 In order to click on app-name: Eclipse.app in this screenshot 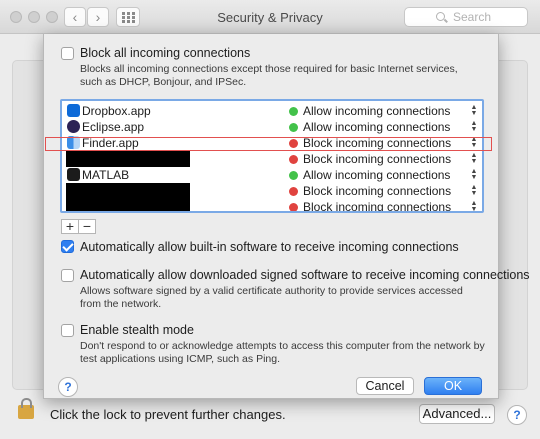, I will do `click(113, 127)`.